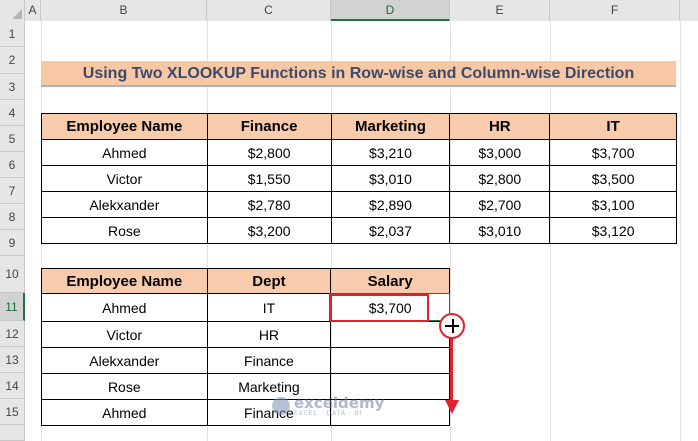  I want to click on row-header-11: 11, so click(12, 307).